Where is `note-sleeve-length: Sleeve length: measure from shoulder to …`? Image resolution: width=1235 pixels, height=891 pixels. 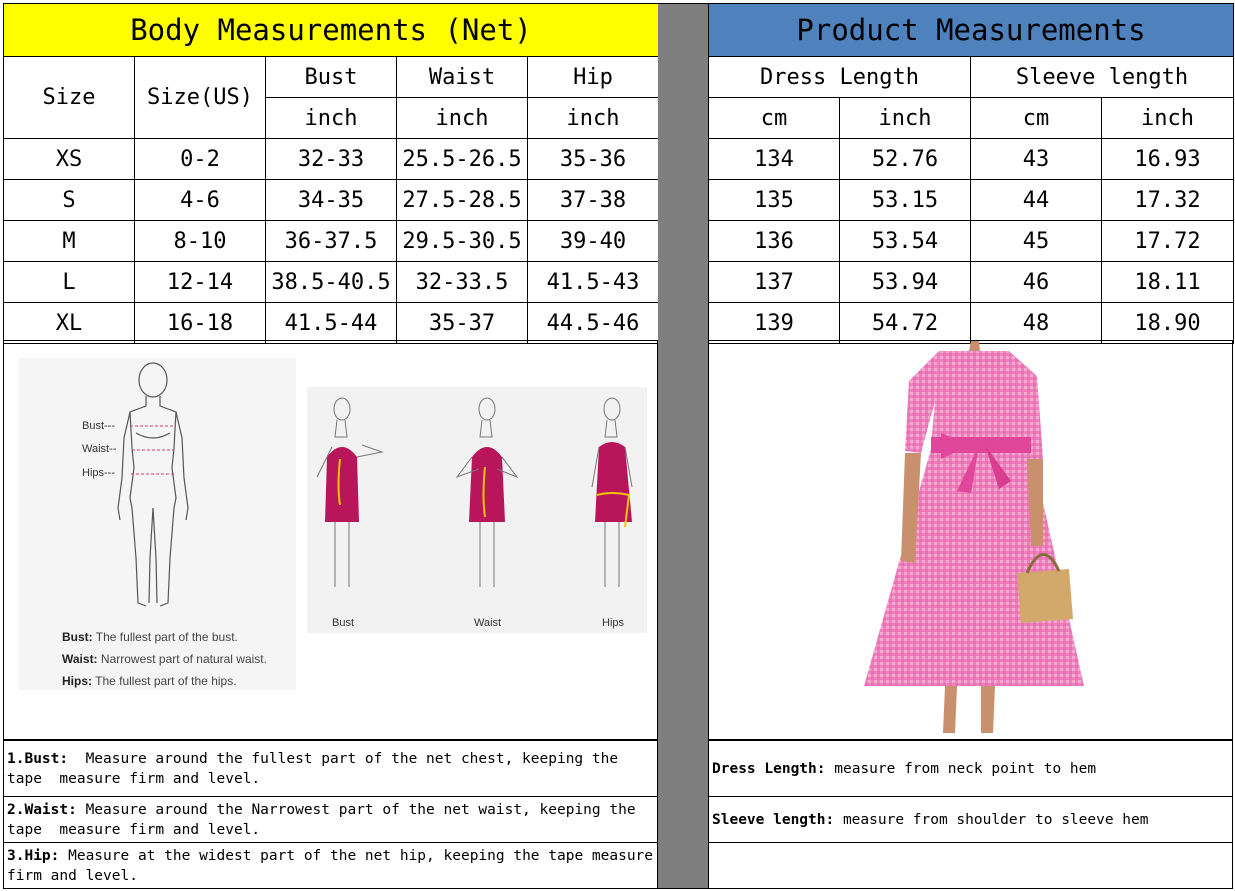
note-sleeve-length: Sleeve length: measure from shoulder to … is located at coordinates (970, 819).